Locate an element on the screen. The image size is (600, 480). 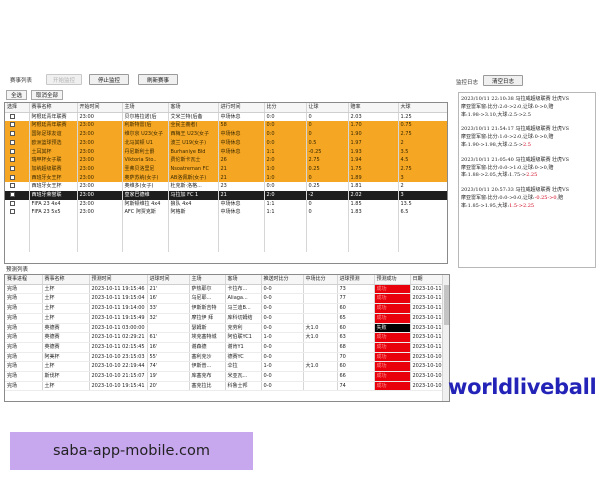
promo-banner: saba-app-mobile.com is located at coordinates (131, 451).